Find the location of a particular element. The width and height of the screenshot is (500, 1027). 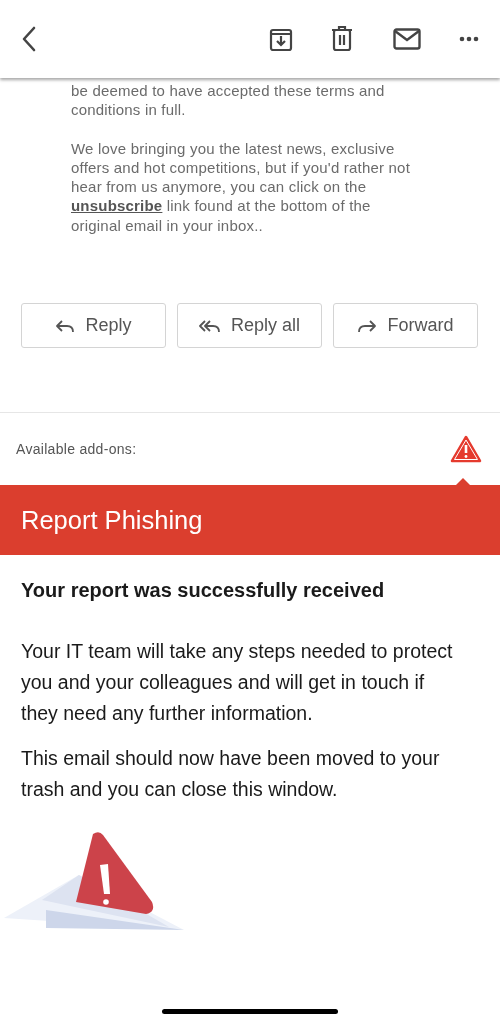

warning-icon is located at coordinates (466, 449).